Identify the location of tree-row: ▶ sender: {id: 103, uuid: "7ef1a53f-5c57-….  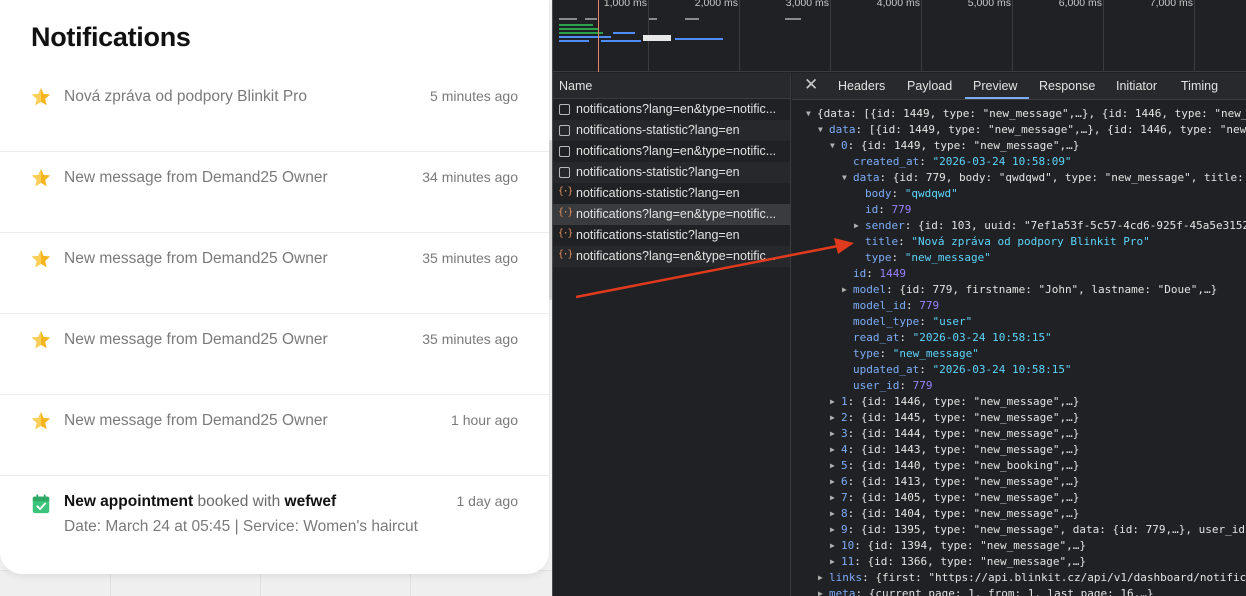
(1019, 226).